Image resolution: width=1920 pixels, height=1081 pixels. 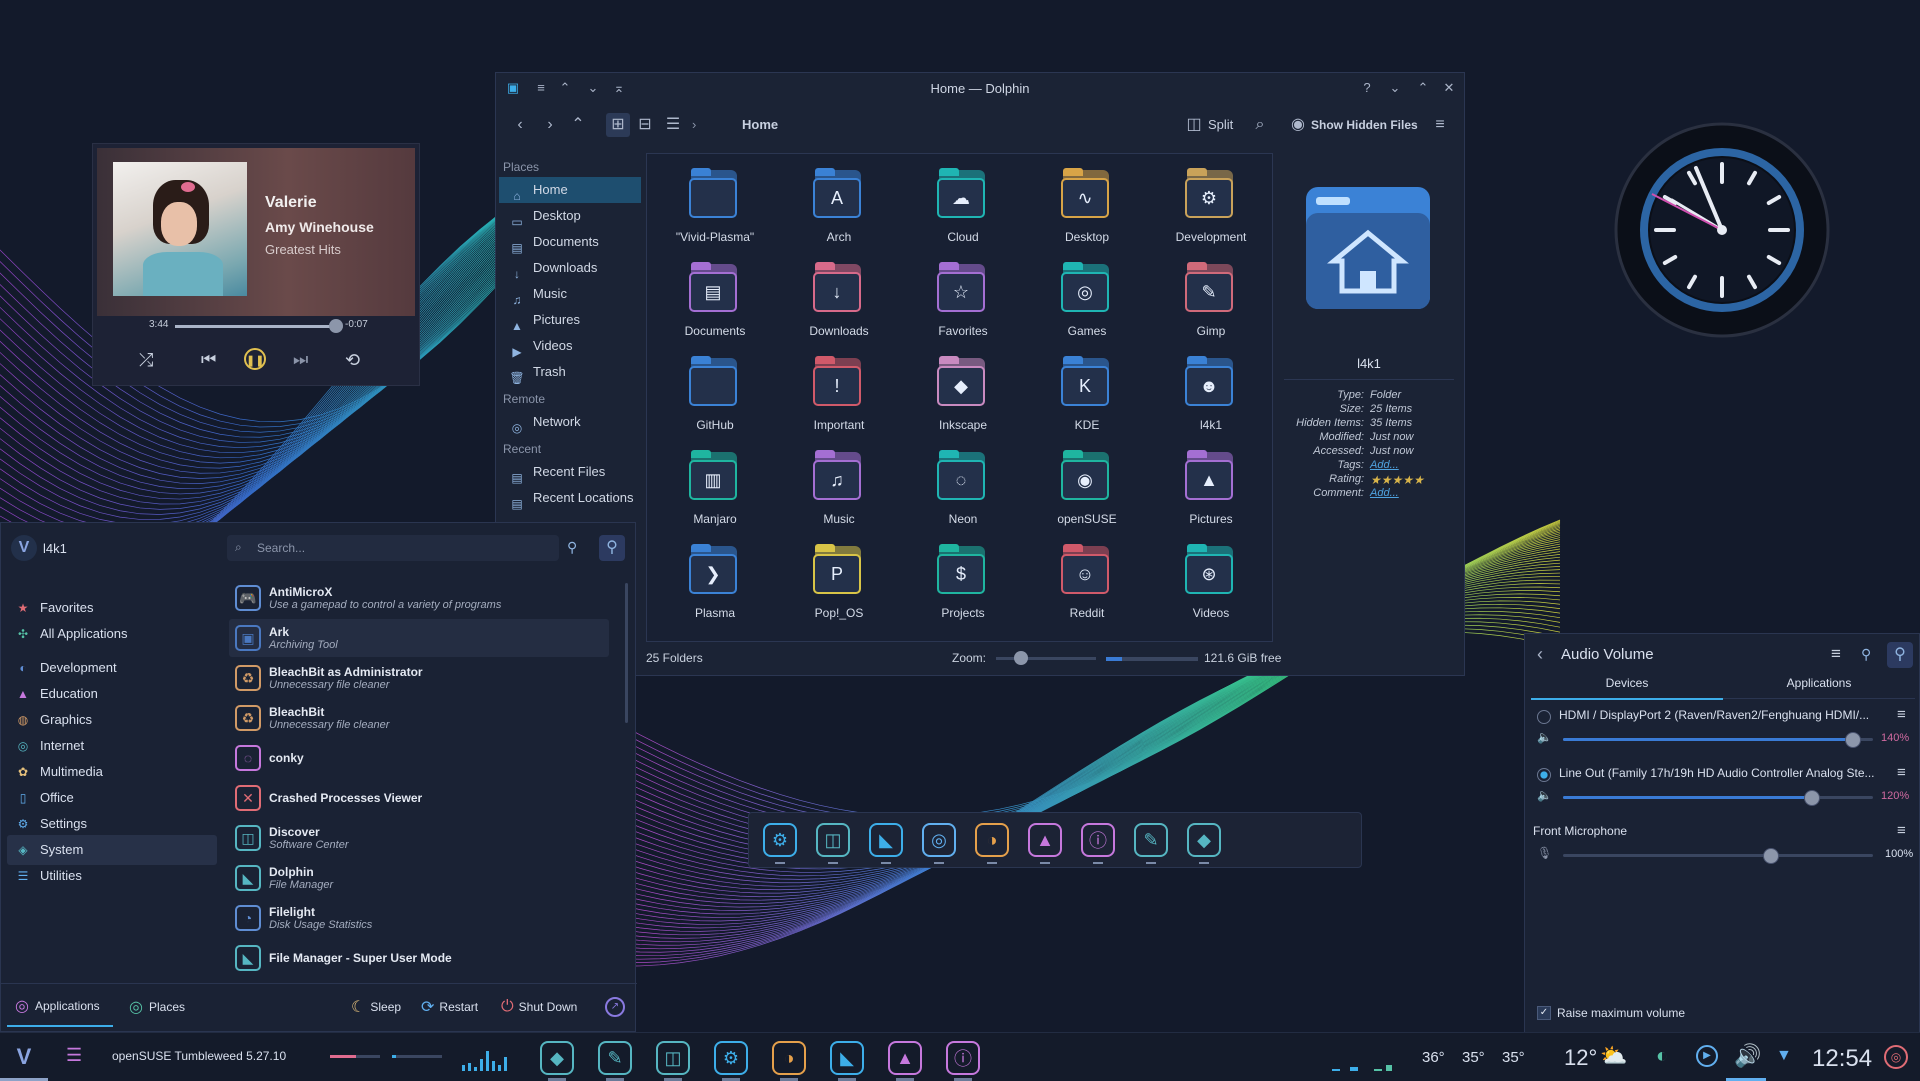 What do you see at coordinates (939, 840) in the screenshot?
I see `browser-icon: ◎` at bounding box center [939, 840].